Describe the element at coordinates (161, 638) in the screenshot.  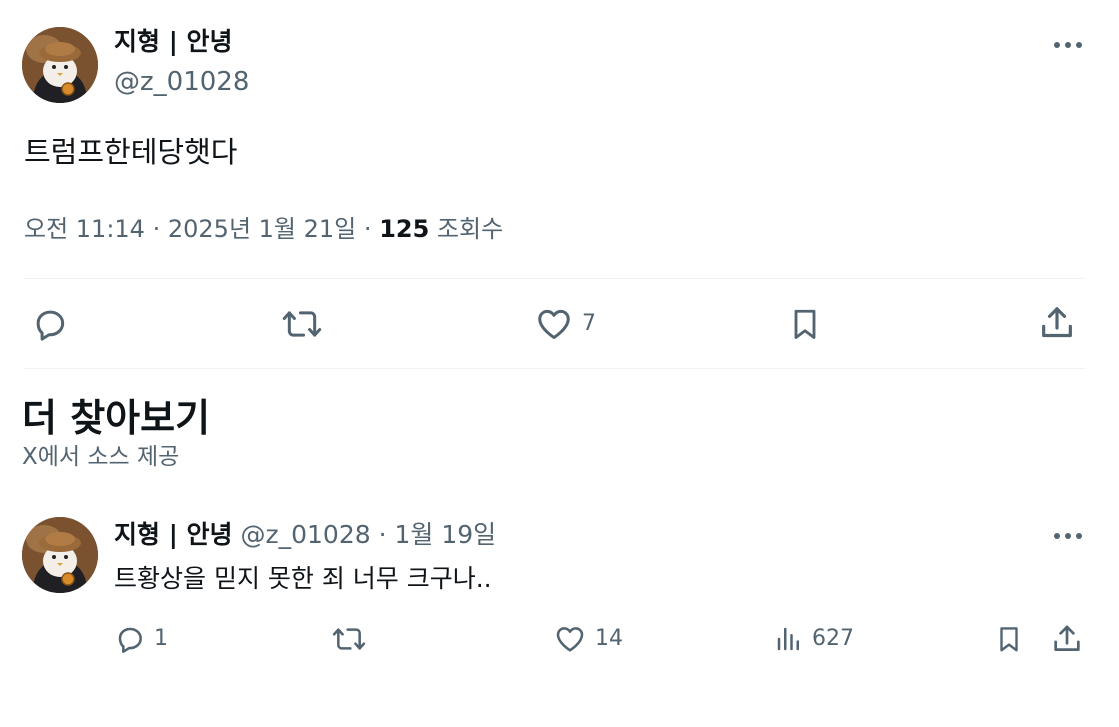
I see `reply-count: 1` at that location.